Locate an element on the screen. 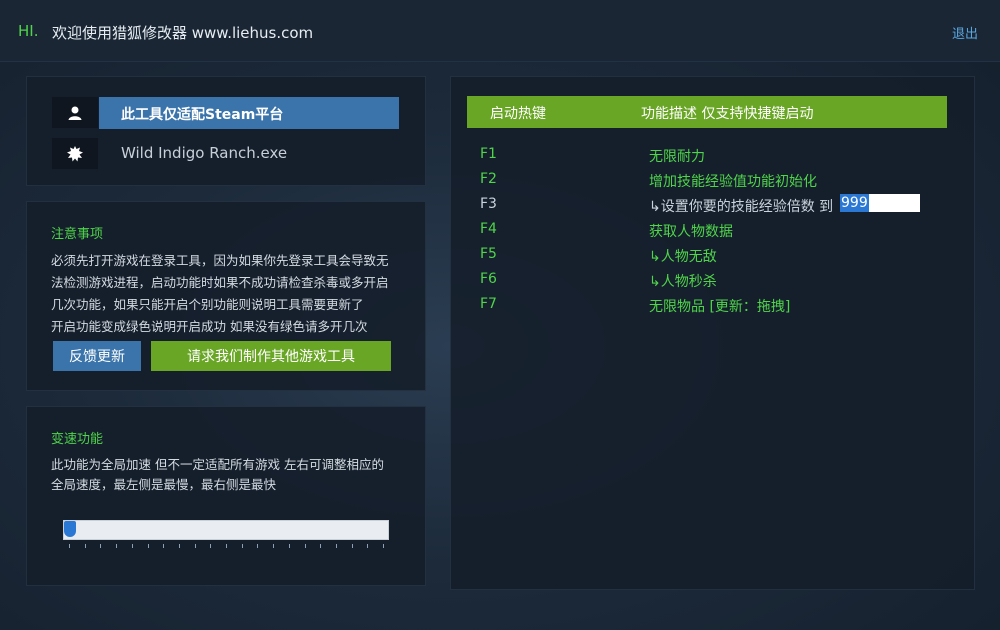 The width and height of the screenshot is (1000, 630). slider-ticks is located at coordinates (226, 547).